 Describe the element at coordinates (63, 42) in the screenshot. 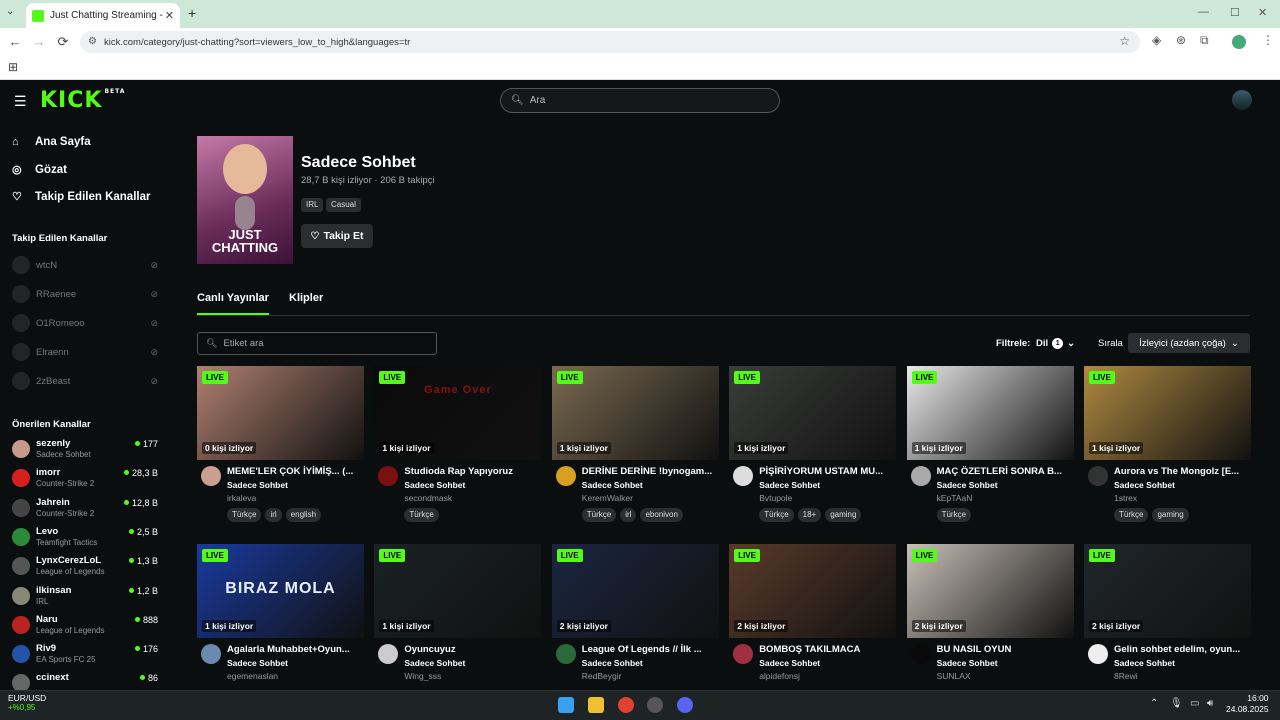

I see `reload-icon: ⟳` at that location.